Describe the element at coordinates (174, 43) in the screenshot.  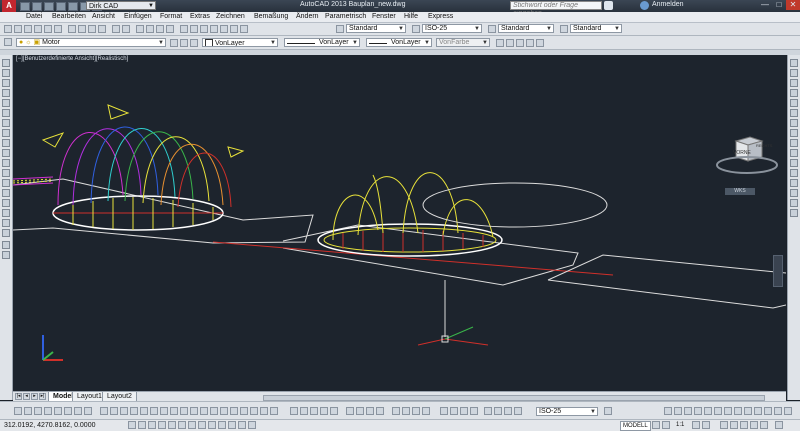
I see `make-current-layer-icon` at that location.